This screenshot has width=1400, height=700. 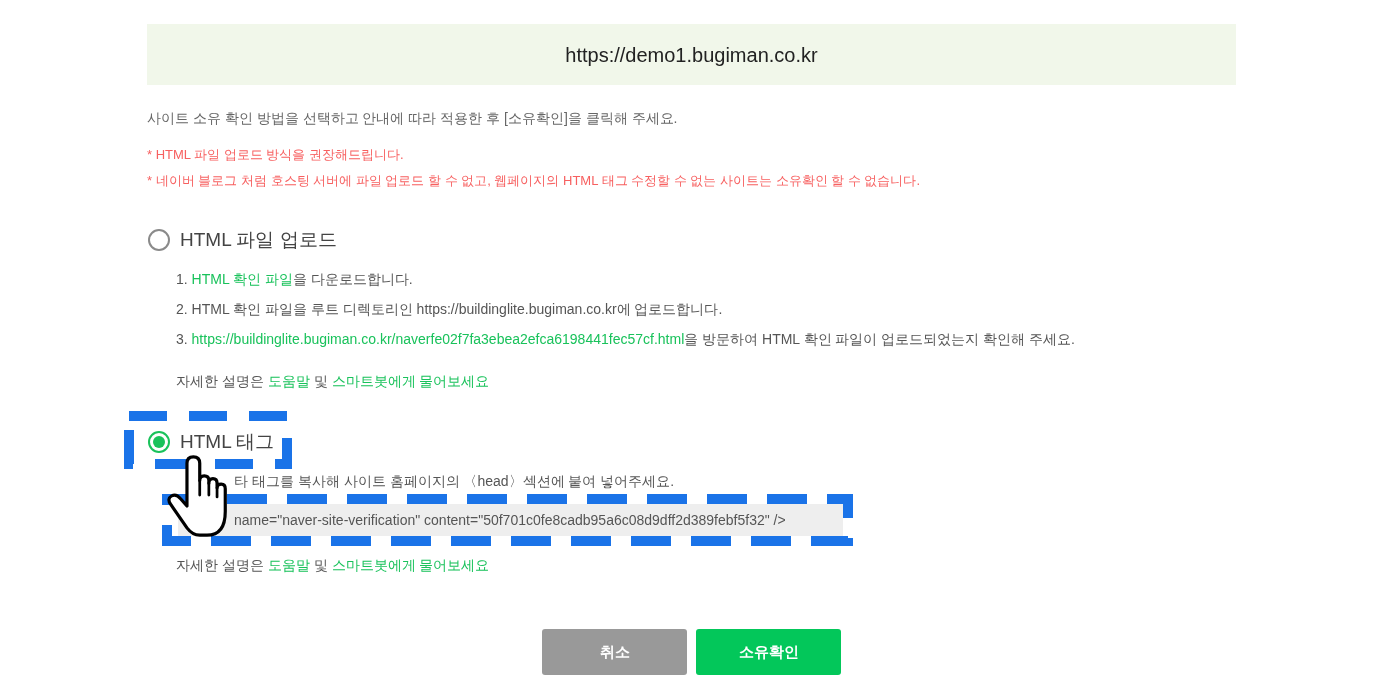 What do you see at coordinates (768, 652) in the screenshot?
I see `confirm-button: 소유확인` at bounding box center [768, 652].